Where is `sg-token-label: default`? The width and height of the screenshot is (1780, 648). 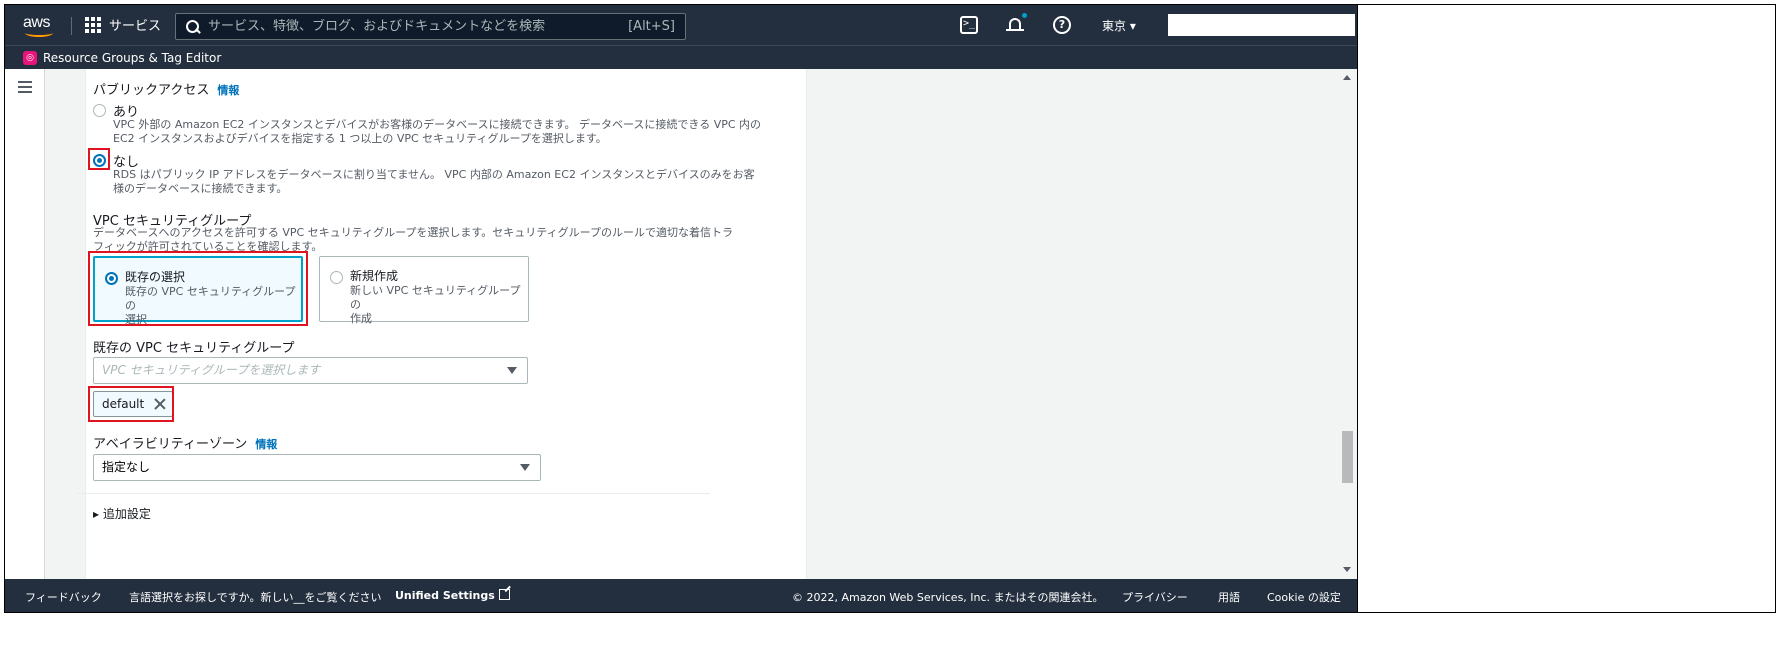 sg-token-label: default is located at coordinates (123, 404).